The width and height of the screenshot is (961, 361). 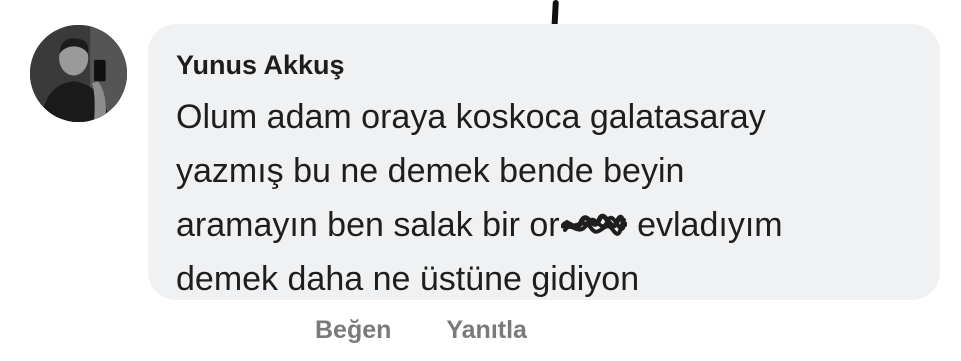 I want to click on profile-photo-icon, so click(x=78, y=73).